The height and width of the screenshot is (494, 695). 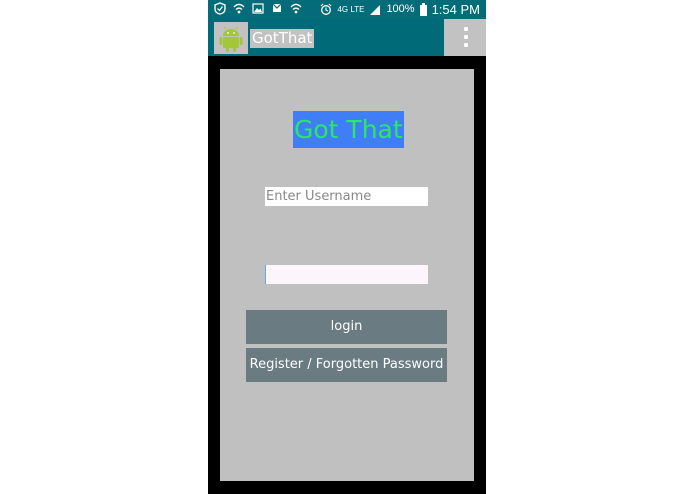 I want to click on image-icon, so click(x=258, y=8).